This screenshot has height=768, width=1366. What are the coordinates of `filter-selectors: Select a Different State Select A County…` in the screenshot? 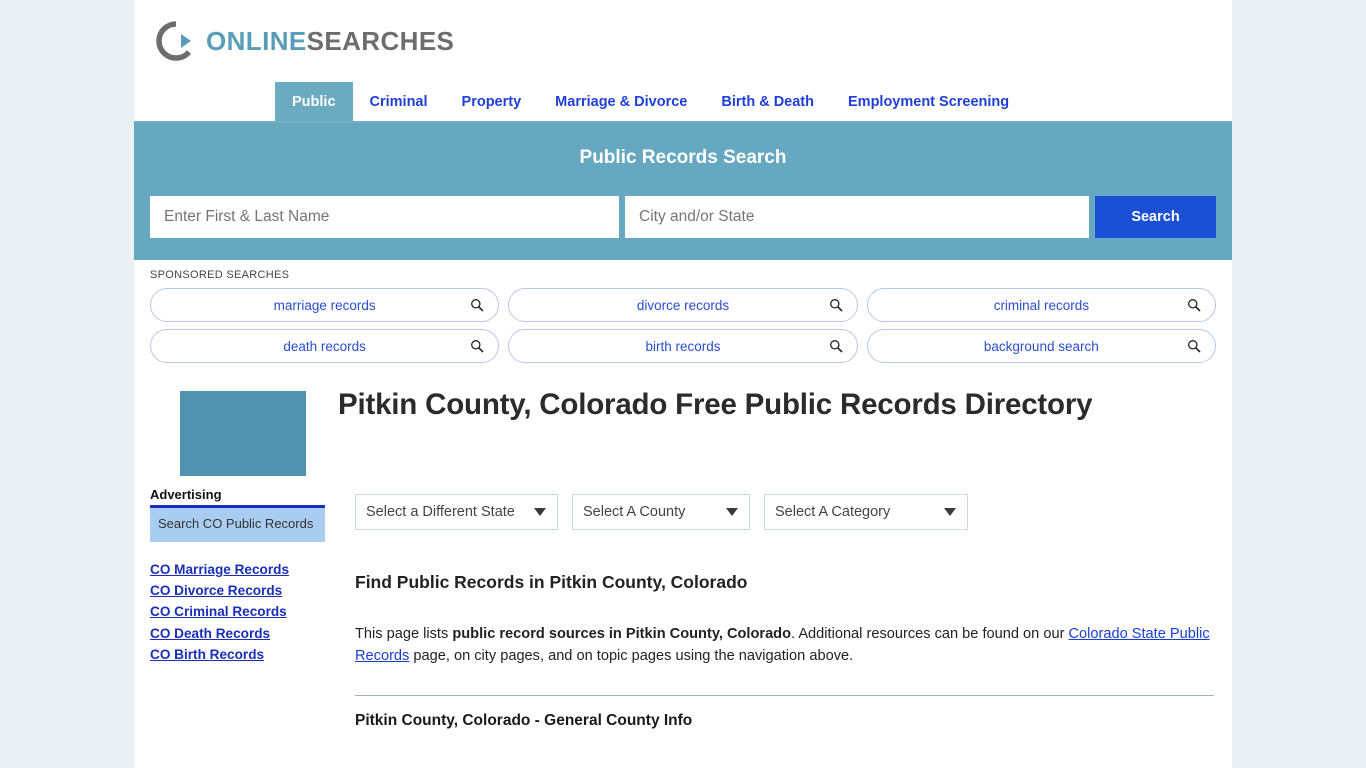 It's located at (784, 503).